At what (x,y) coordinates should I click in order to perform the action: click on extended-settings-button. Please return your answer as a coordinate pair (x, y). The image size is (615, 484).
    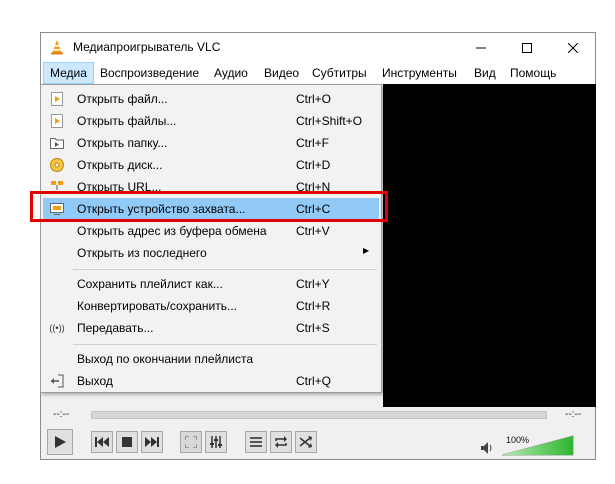
    Looking at the image, I should click on (216, 442).